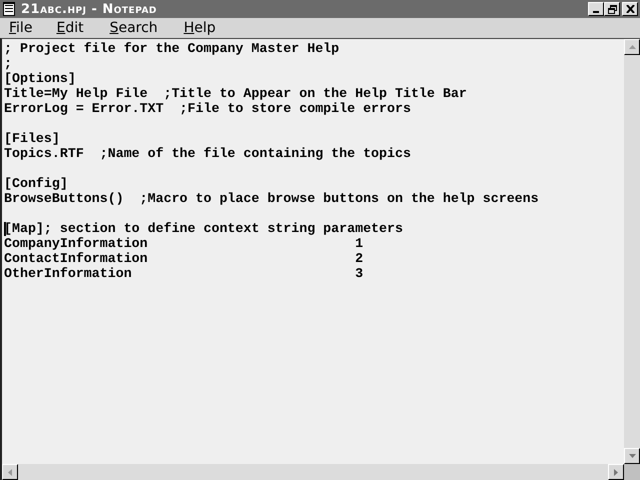 This screenshot has height=480, width=640. Describe the element at coordinates (32, 138) in the screenshot. I see `text-line: [Files]` at that location.